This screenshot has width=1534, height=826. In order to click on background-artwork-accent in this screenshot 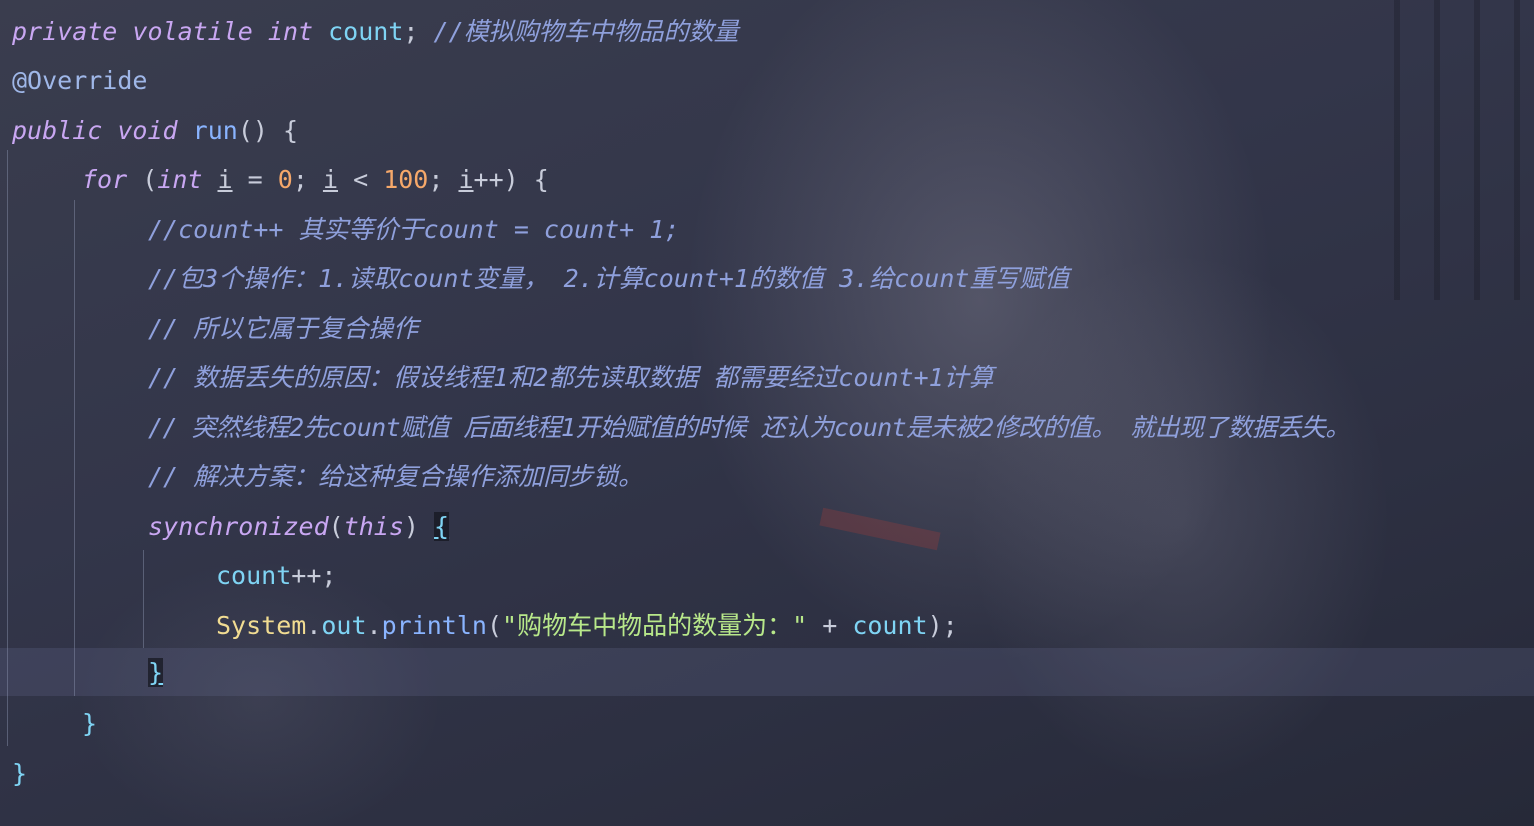, I will do `click(880, 529)`.